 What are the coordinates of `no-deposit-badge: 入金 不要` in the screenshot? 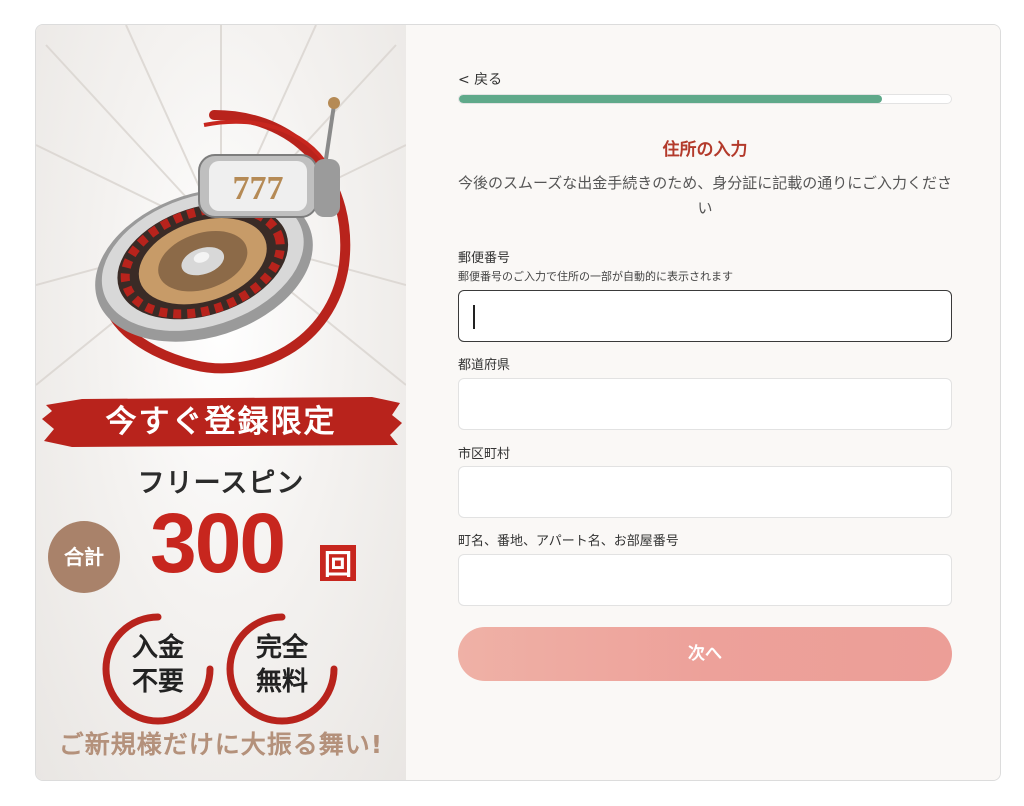 It's located at (158, 669).